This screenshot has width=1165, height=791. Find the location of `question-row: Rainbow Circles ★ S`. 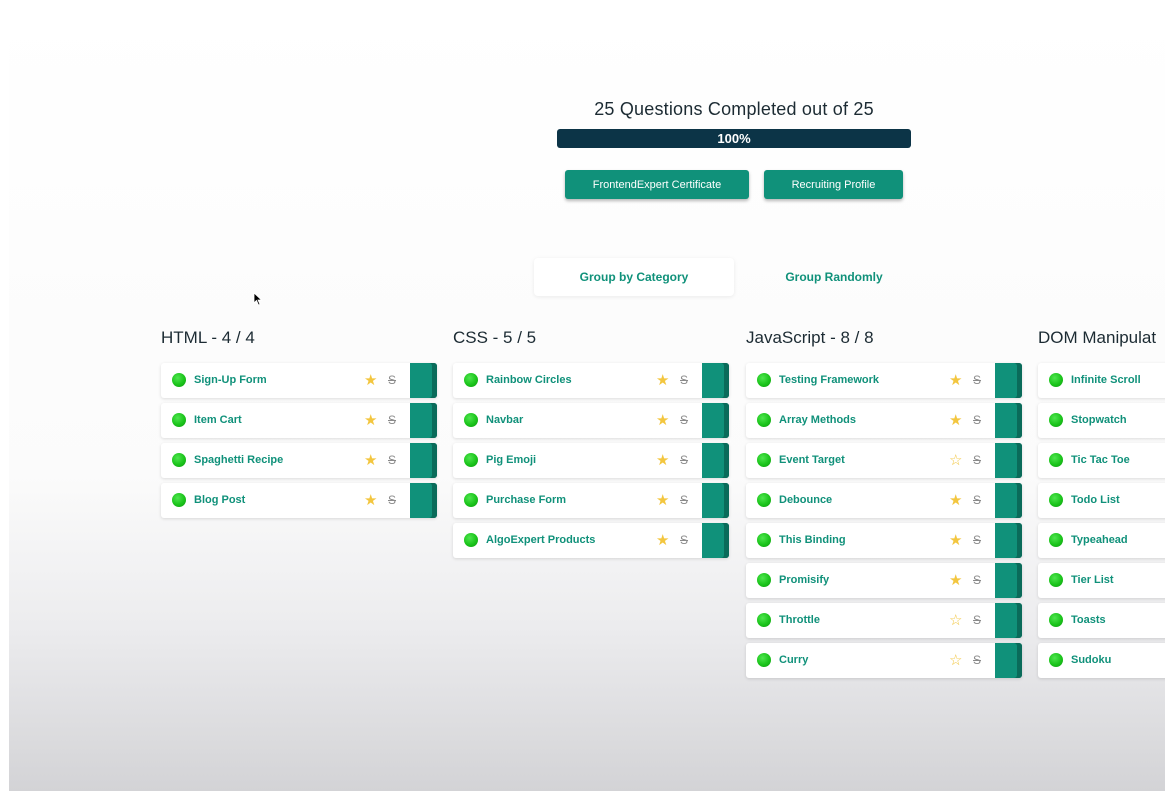

question-row: Rainbow Circles ★ S is located at coordinates (591, 380).